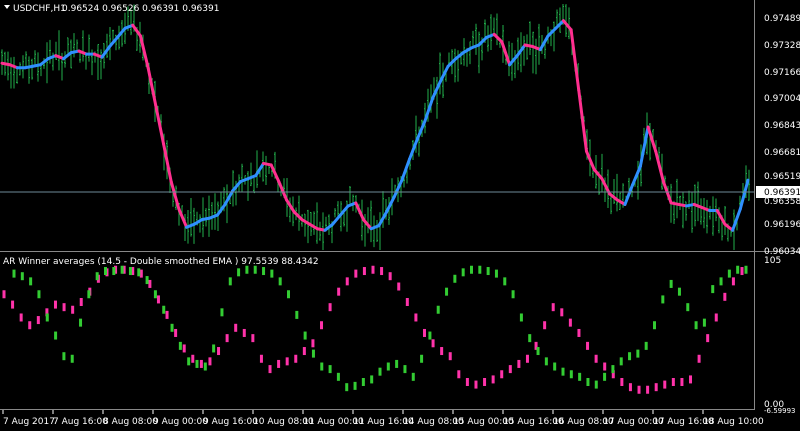 Image resolution: width=800 pixels, height=431 pixels. What do you see at coordinates (80, 422) in the screenshot?
I see `time-axis-label: 7 Aug 16:00` at bounding box center [80, 422].